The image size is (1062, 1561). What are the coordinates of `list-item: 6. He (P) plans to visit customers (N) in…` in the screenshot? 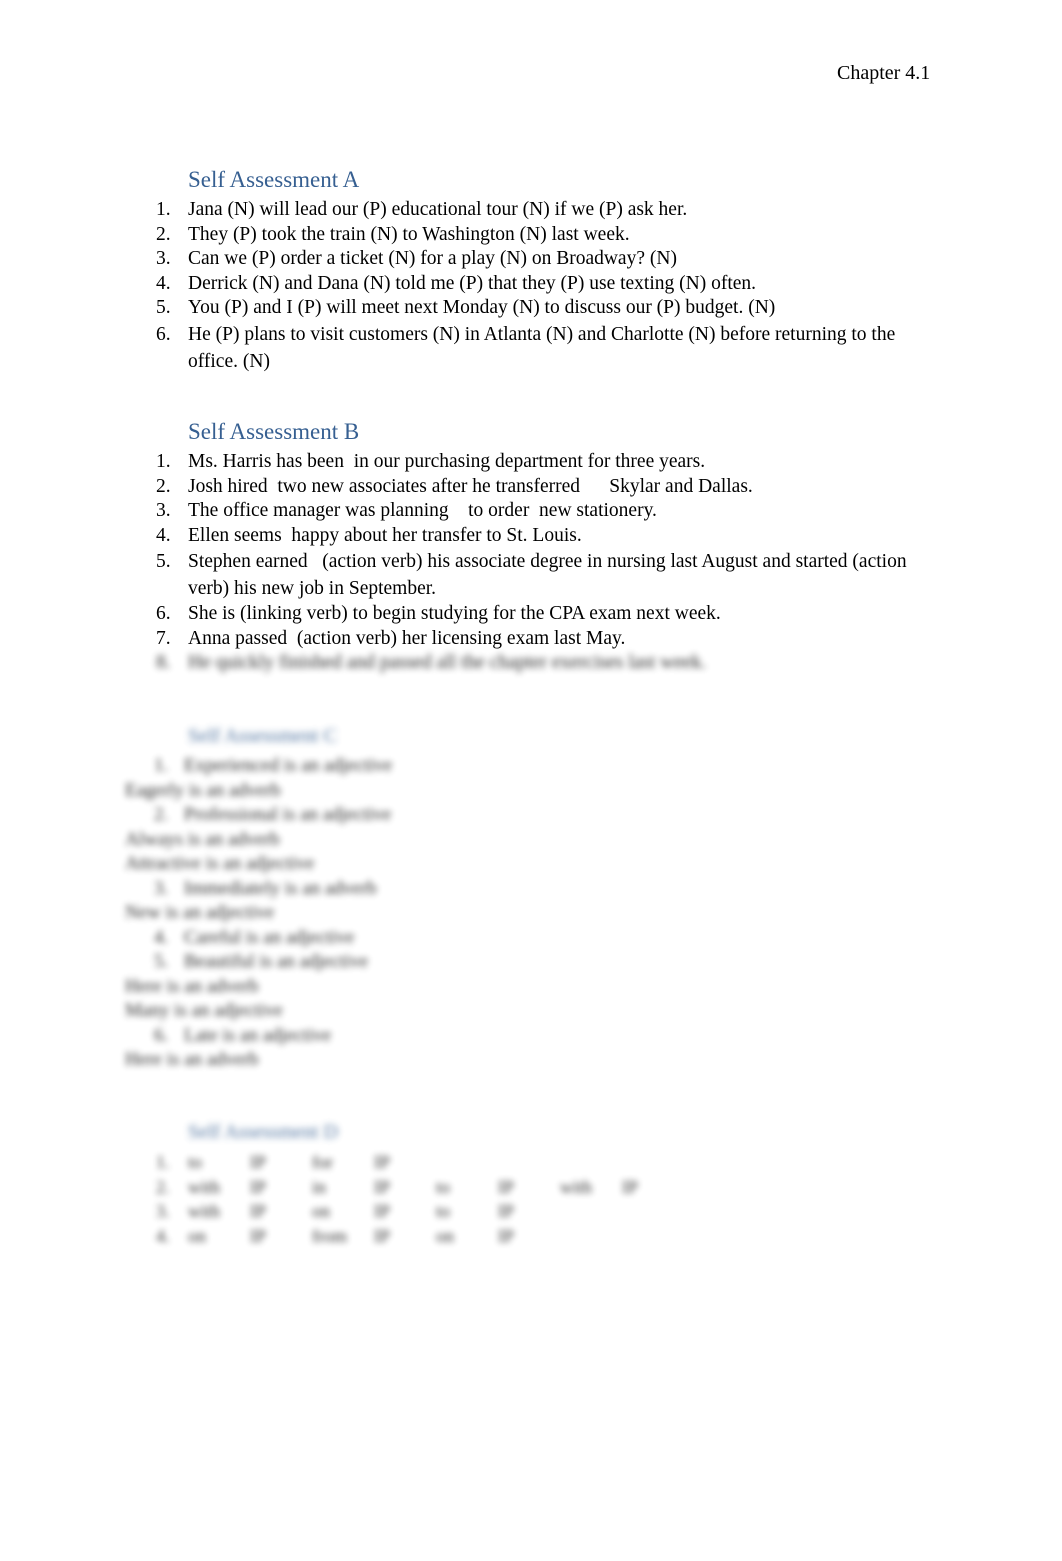 It's located at (530, 348).